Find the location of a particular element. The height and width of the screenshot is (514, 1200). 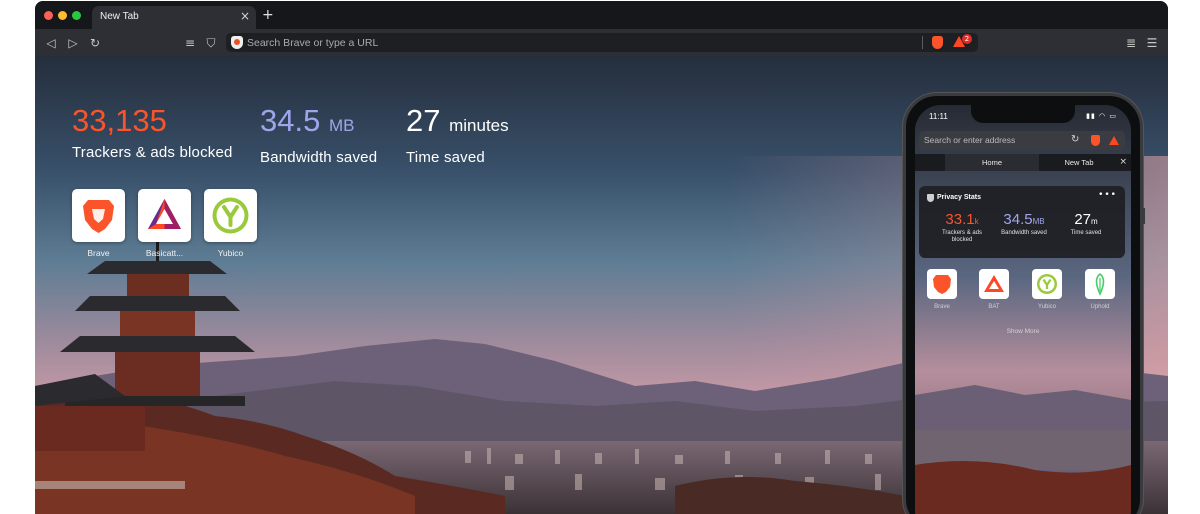

new-tab-button: + is located at coordinates (268, 15).